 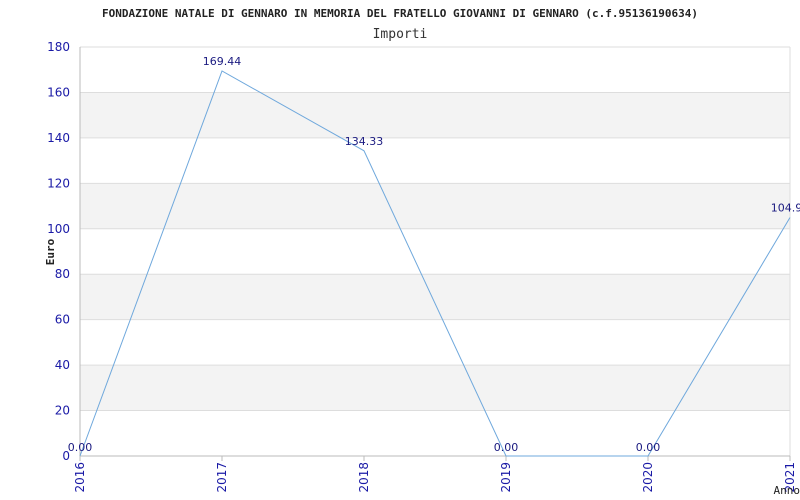 I want to click on data-label: 104.96, so click(x=785, y=208).